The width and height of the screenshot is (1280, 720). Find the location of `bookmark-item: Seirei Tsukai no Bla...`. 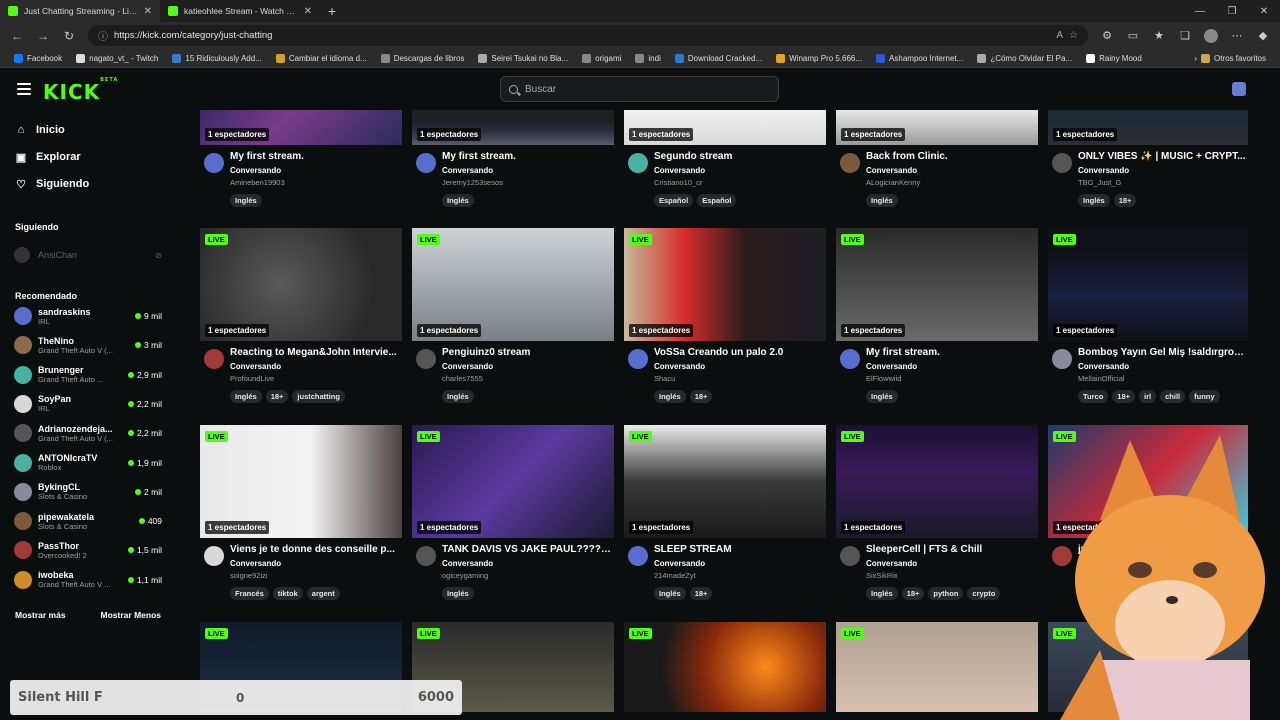

bookmark-item: Seirei Tsukai no Bla... is located at coordinates (523, 58).